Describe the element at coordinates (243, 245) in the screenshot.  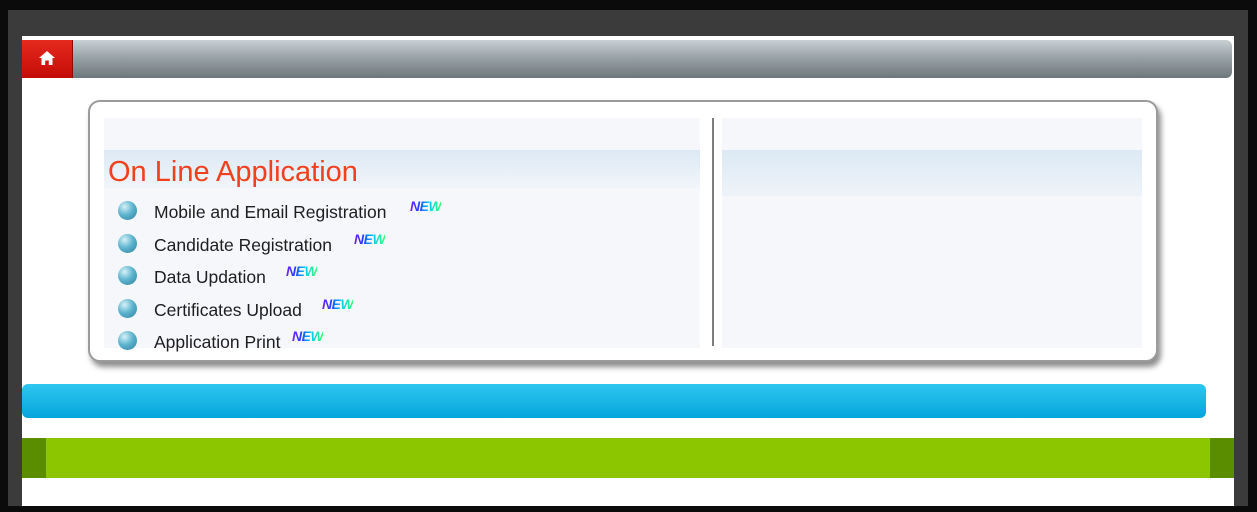
I see `candidate-registration-link: Candidate Registration` at that location.